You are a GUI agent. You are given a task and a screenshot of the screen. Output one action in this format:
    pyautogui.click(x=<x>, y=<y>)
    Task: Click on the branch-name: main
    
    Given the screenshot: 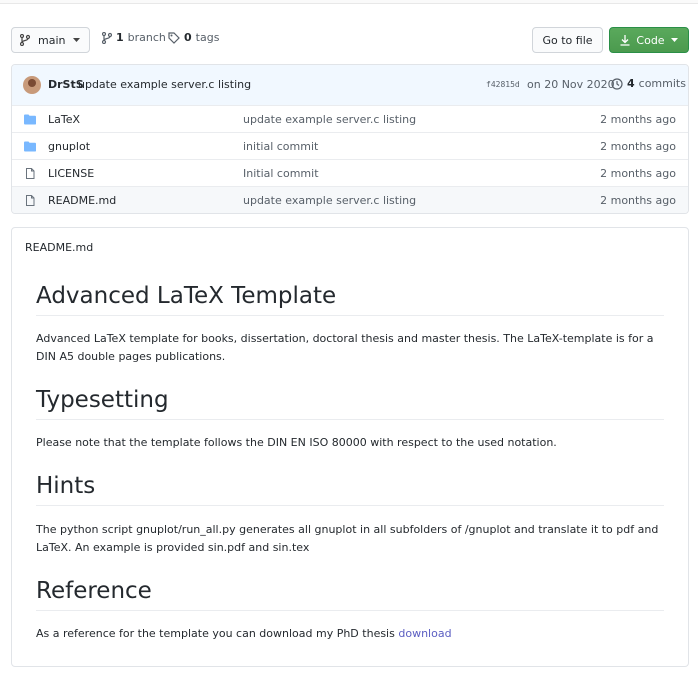 What is the action you would take?
    pyautogui.click(x=52, y=40)
    